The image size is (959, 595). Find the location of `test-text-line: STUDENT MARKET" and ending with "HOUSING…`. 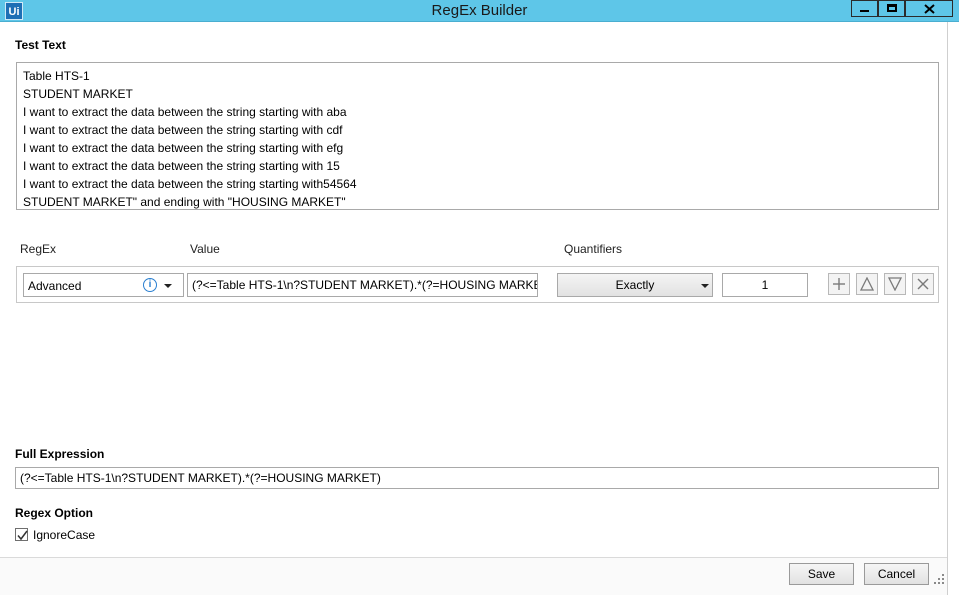

test-text-line: STUDENT MARKET" and ending with "HOUSING… is located at coordinates (184, 202).